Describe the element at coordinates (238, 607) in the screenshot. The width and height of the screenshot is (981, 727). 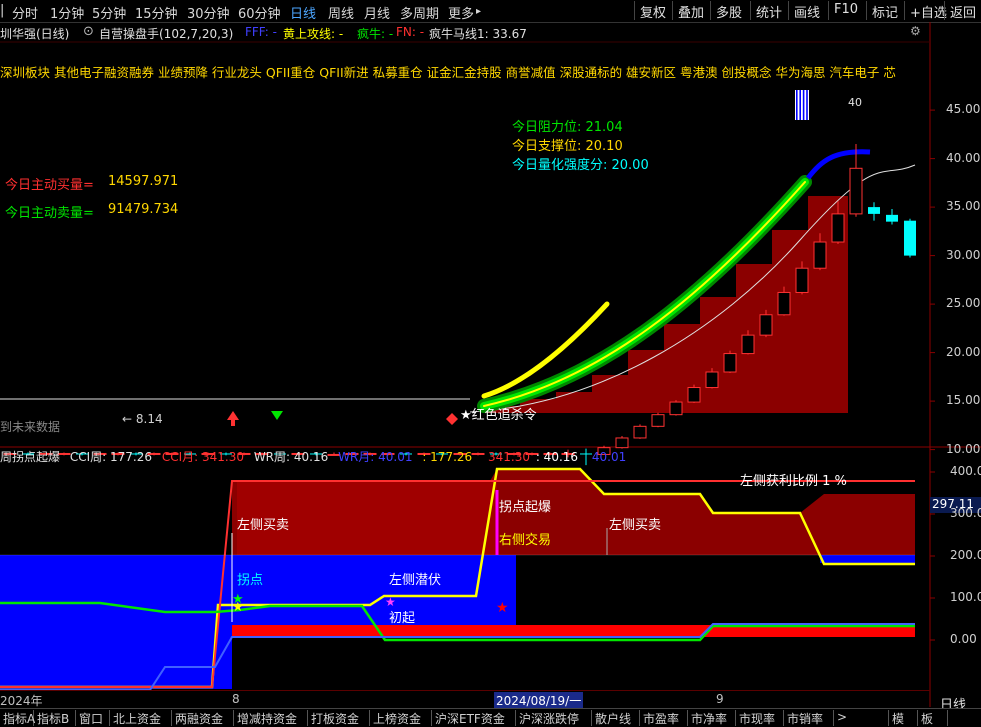
I see `yellow-star-icon: ★` at that location.